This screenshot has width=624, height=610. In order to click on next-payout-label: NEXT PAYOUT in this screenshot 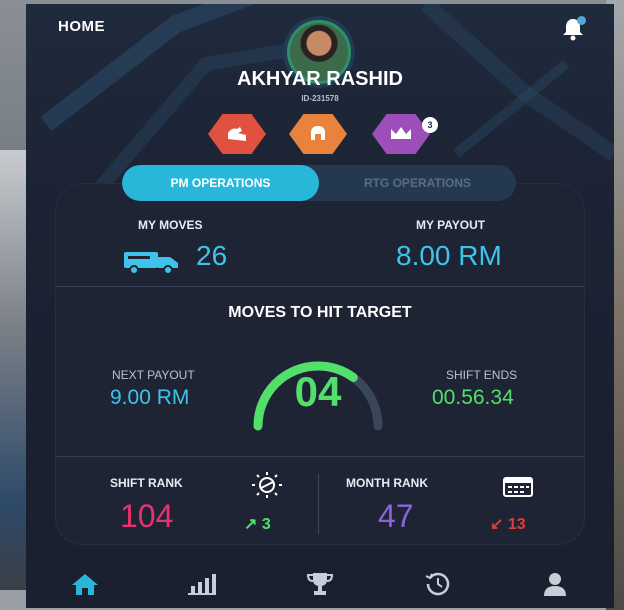, I will do `click(153, 375)`.